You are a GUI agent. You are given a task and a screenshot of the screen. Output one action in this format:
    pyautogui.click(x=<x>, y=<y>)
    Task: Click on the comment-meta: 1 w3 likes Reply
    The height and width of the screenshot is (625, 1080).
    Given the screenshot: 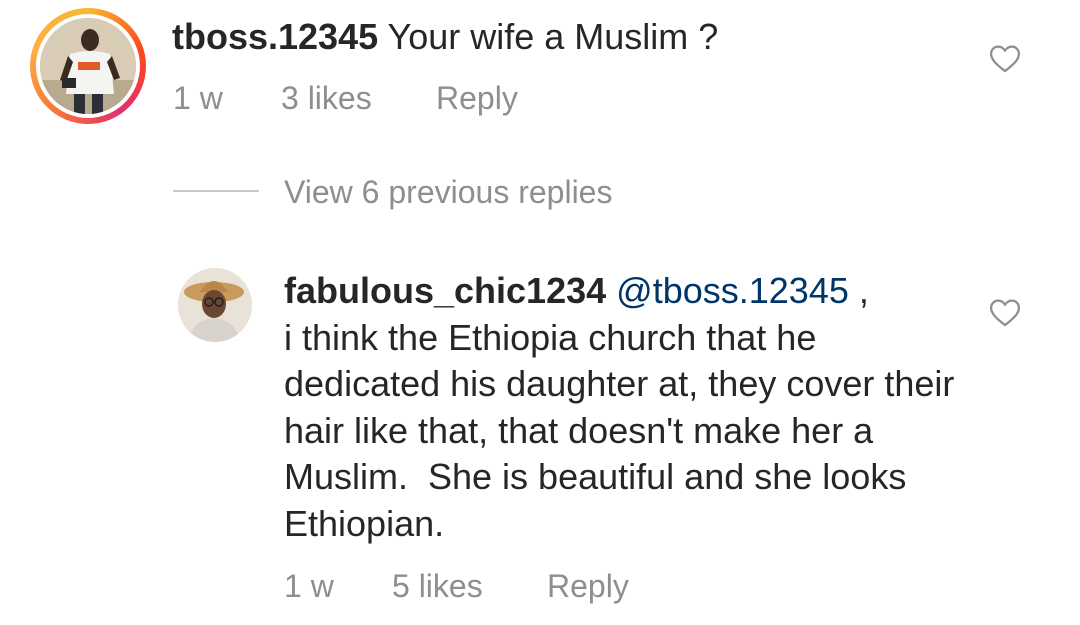 What is the action you would take?
    pyautogui.click(x=345, y=98)
    